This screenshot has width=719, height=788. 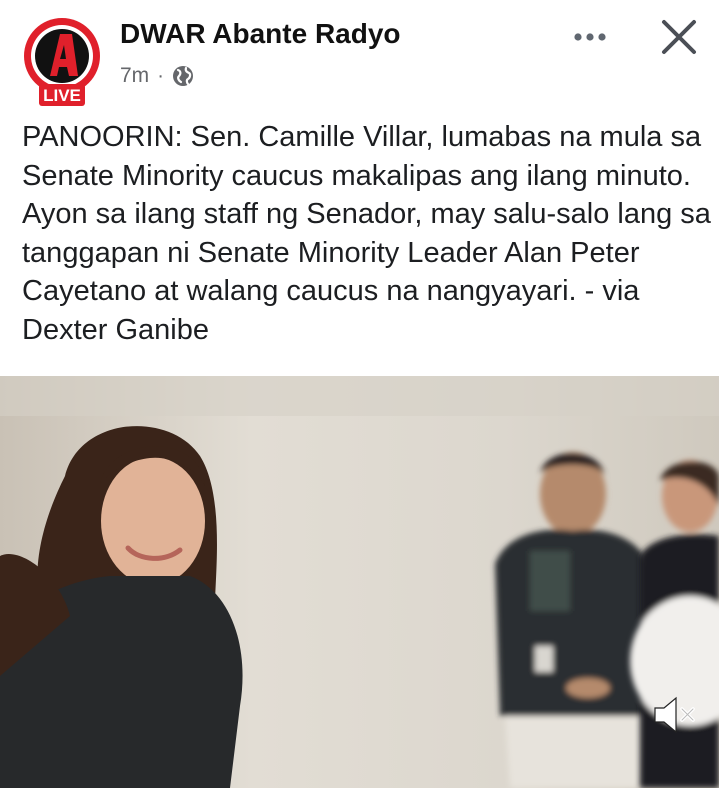 I want to click on close-button, so click(x=679, y=37).